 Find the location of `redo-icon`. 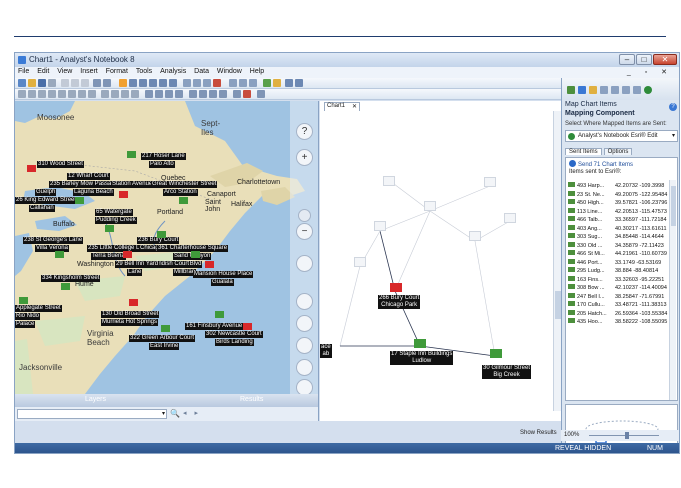

redo-icon is located at coordinates (107, 83).